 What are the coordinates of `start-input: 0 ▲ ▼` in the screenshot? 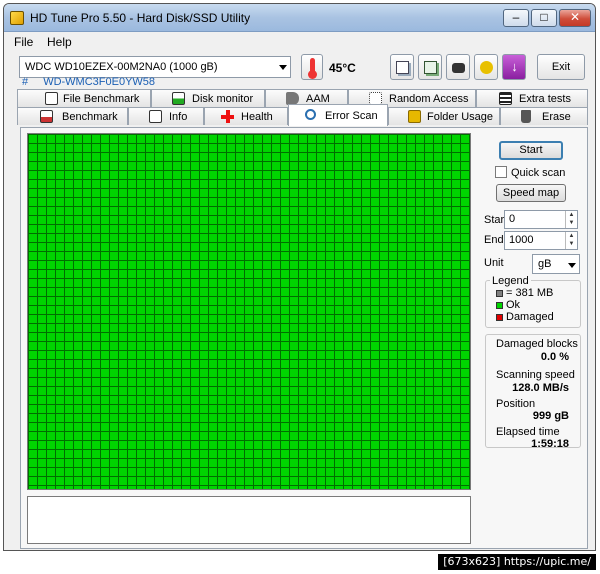 It's located at (541, 219).